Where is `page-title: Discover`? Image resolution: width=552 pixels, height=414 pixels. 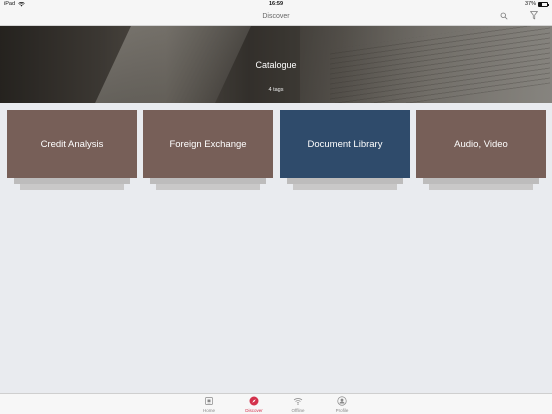
page-title: Discover is located at coordinates (276, 16).